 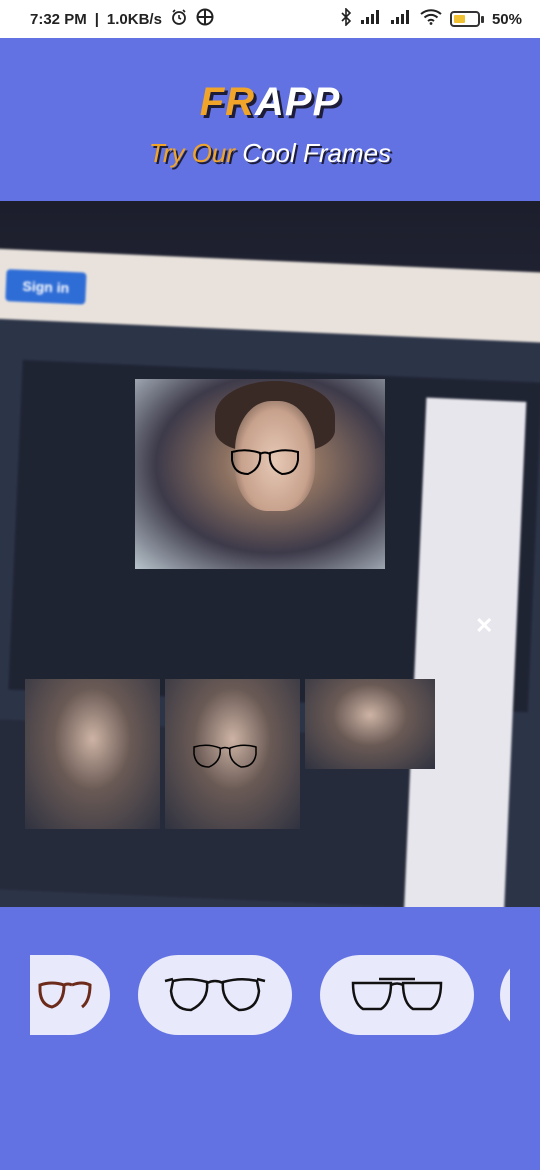 What do you see at coordinates (58, 19) in the screenshot?
I see `status-time: 7:32 PM` at bounding box center [58, 19].